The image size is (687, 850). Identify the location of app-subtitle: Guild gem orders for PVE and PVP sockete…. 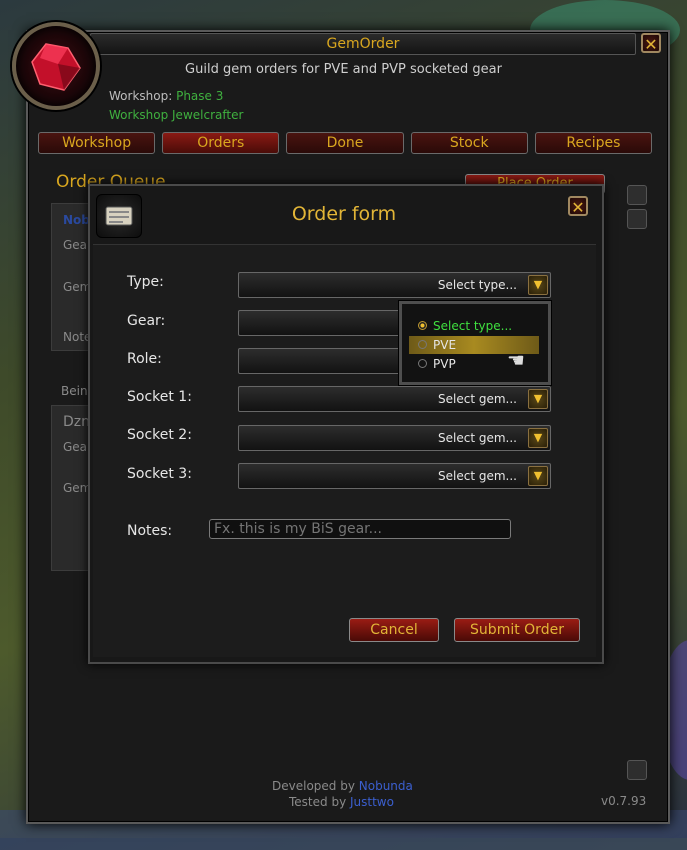
(343, 69).